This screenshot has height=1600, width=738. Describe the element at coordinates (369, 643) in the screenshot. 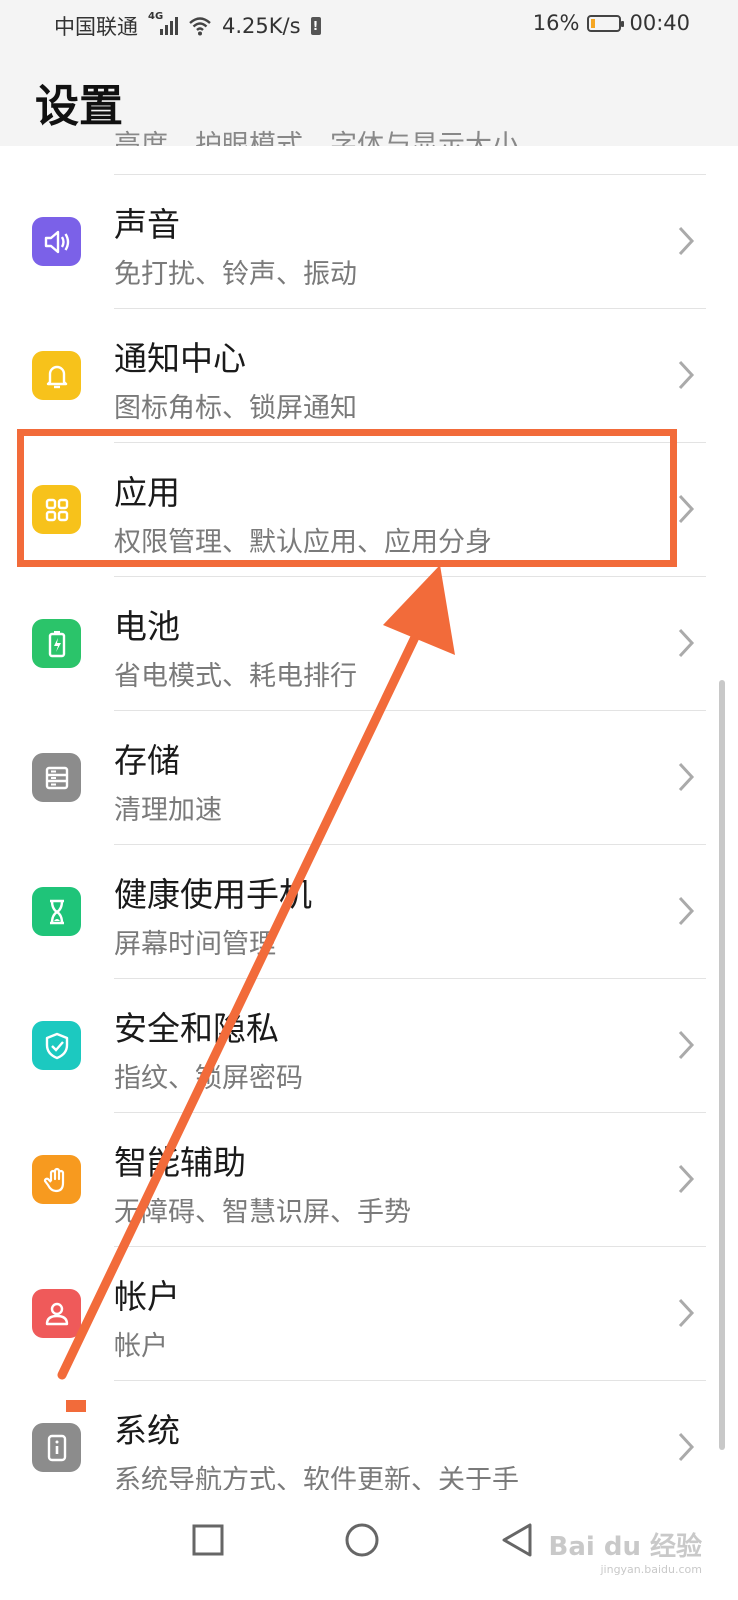

I see `settings-item: 电池省电模式、耗电排行` at that location.